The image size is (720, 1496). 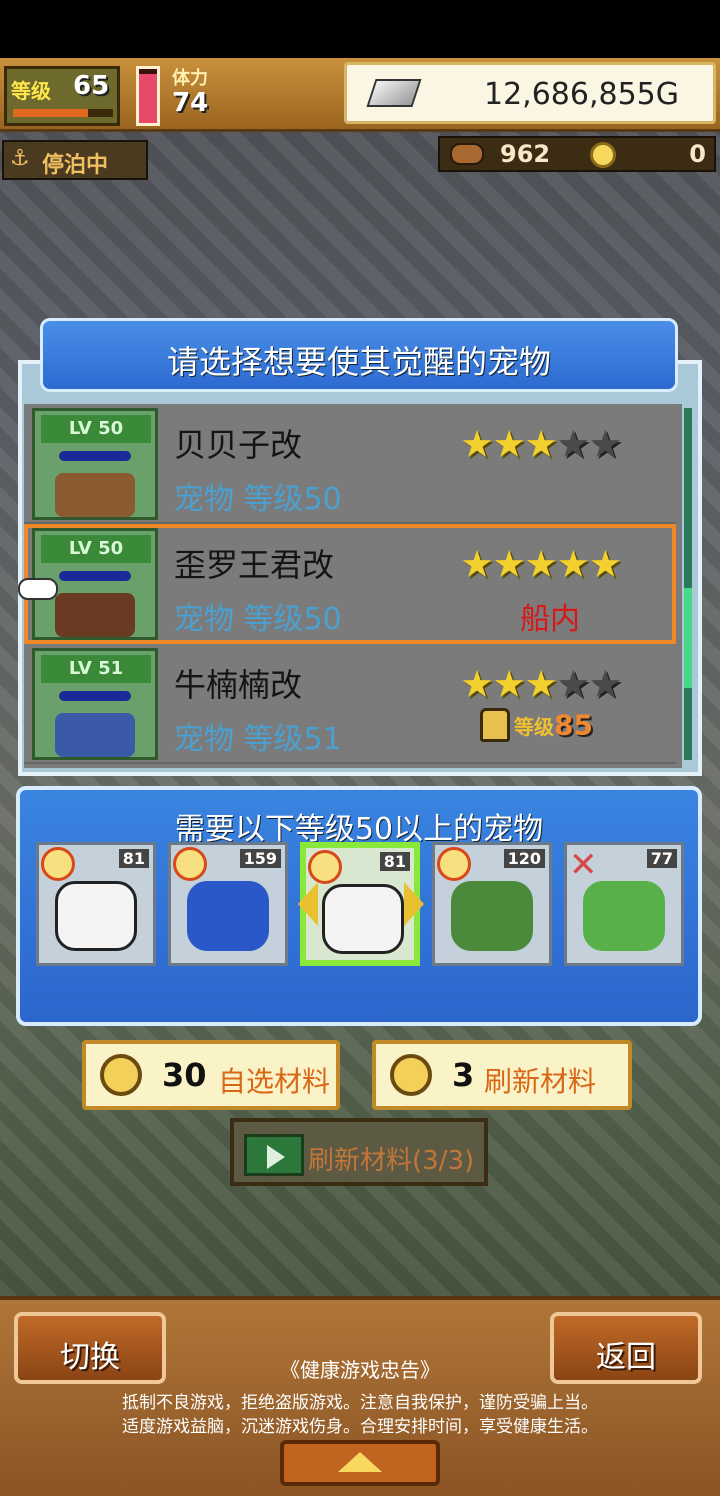 I want to click on stamina-value: 74, so click(x=190, y=103).